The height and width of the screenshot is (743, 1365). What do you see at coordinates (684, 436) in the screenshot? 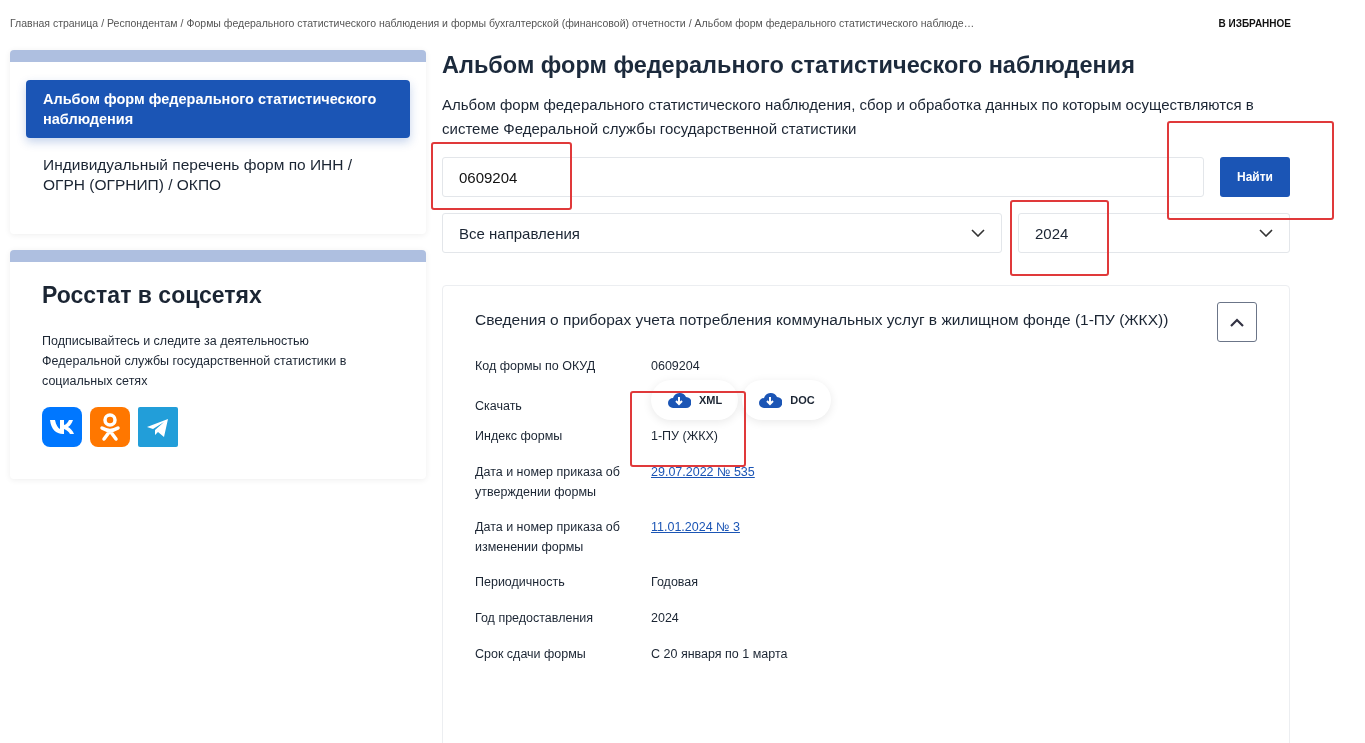
I see `field-value: 1-ПУ (ЖКХ)` at bounding box center [684, 436].